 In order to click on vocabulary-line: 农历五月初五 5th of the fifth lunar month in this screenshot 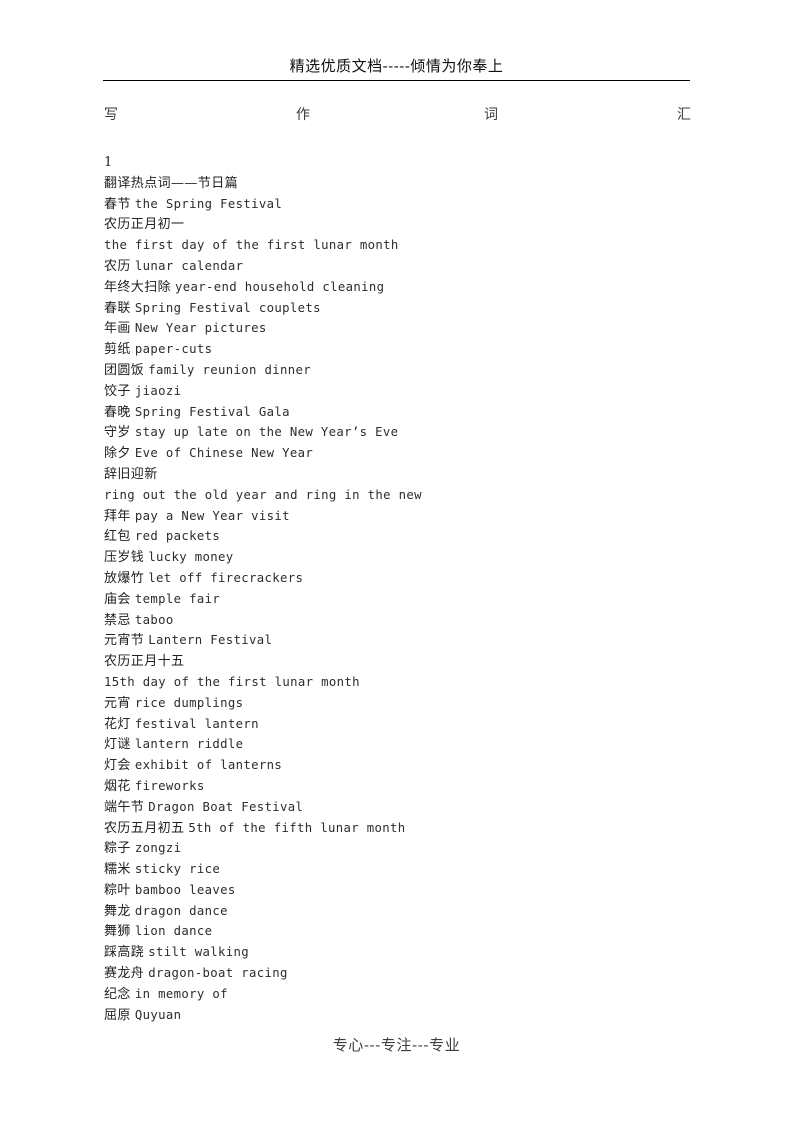, I will do `click(404, 828)`.